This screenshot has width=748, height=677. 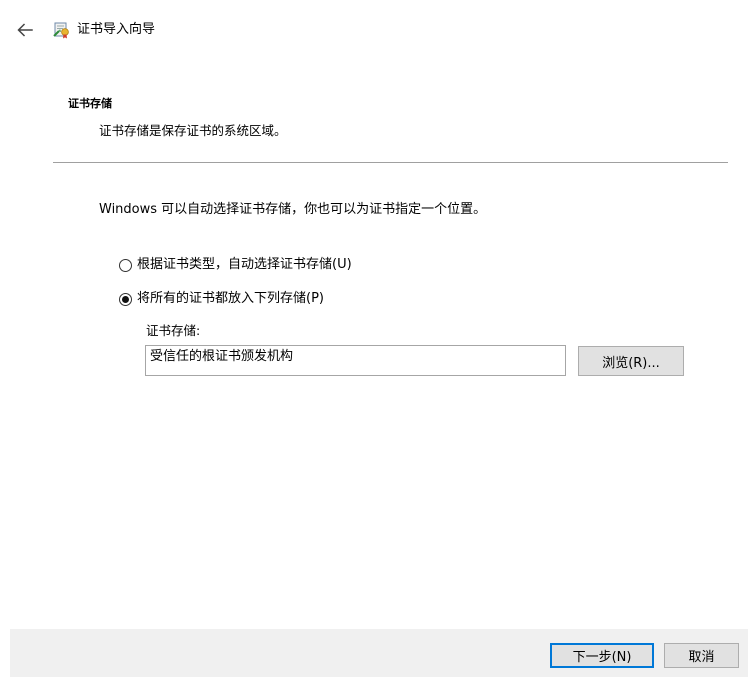 What do you see at coordinates (90, 103) in the screenshot?
I see `section-title: 证书存储` at bounding box center [90, 103].